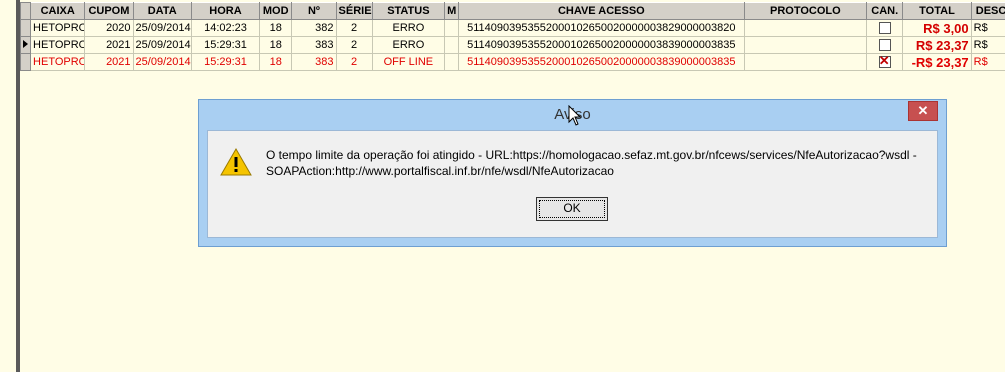 The image size is (1005, 372). What do you see at coordinates (987, 11) in the screenshot?
I see `column-header: DESCO` at bounding box center [987, 11].